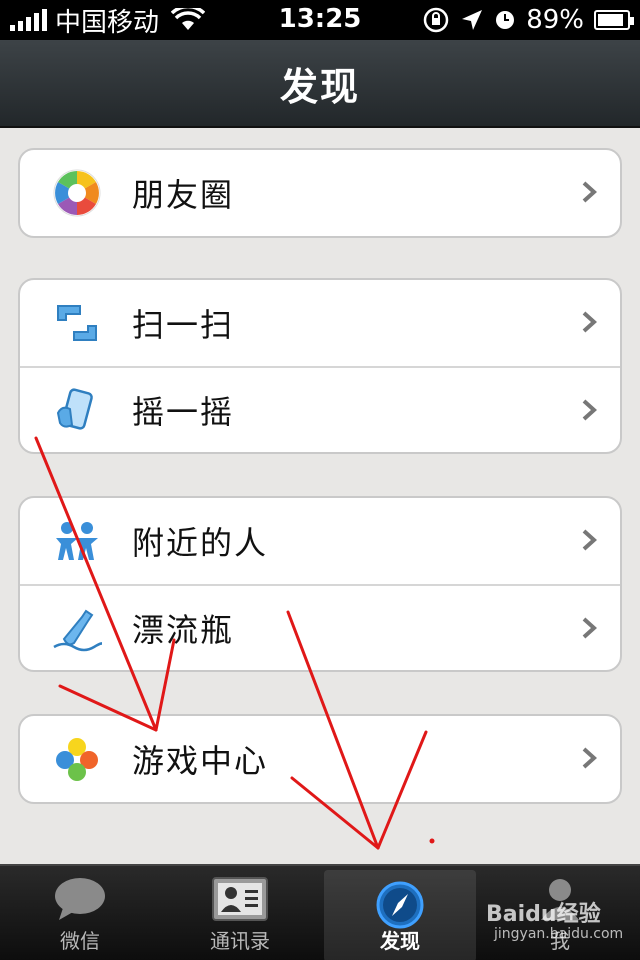  What do you see at coordinates (183, 630) in the screenshot?
I see `cell-label: 漂流瓶` at bounding box center [183, 630].